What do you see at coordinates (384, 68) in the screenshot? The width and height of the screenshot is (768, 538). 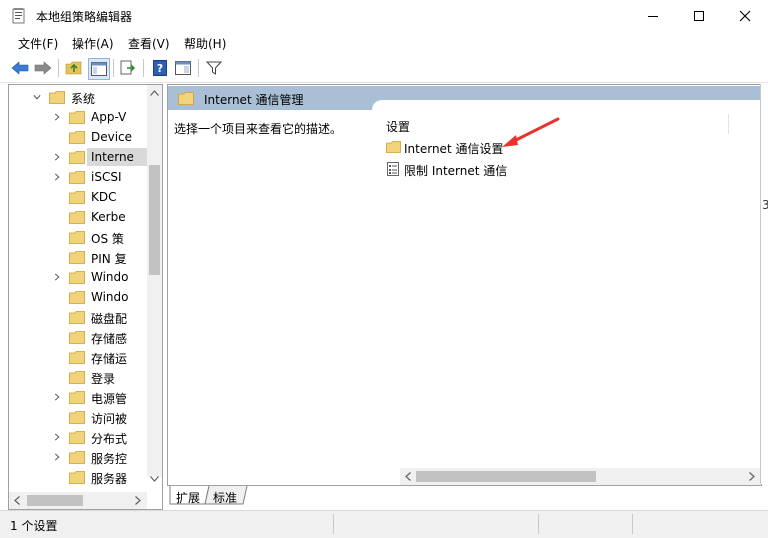 I see `toolbar: ?` at bounding box center [384, 68].